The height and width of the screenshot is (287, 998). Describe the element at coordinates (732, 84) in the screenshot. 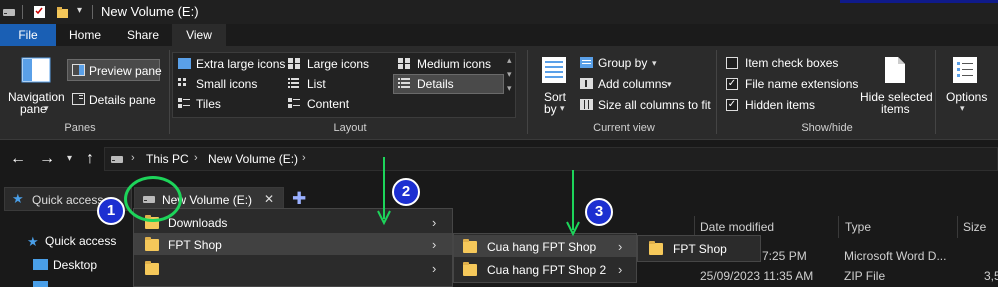

I see `file-name-extensions-checkbox: ✓` at that location.